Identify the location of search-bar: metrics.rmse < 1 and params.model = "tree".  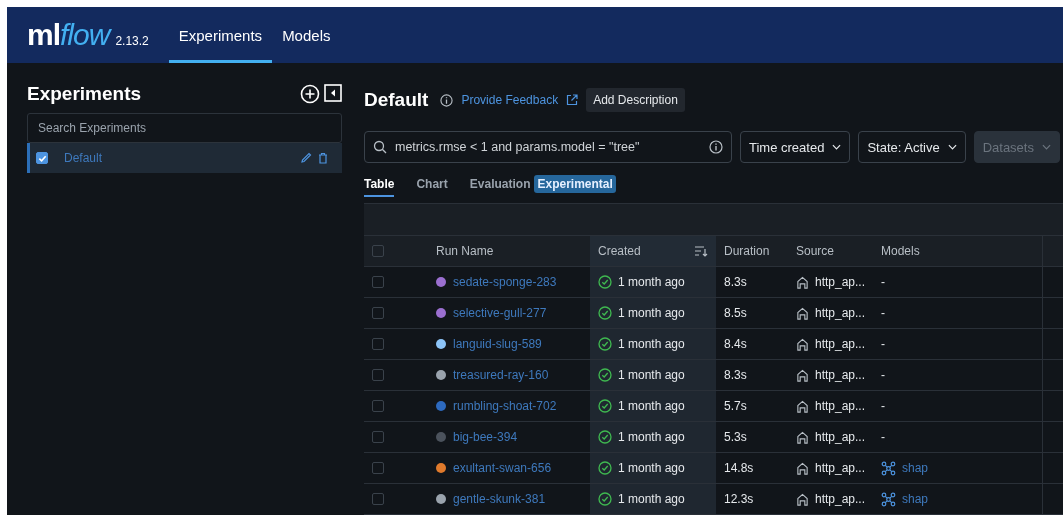
(548, 147).